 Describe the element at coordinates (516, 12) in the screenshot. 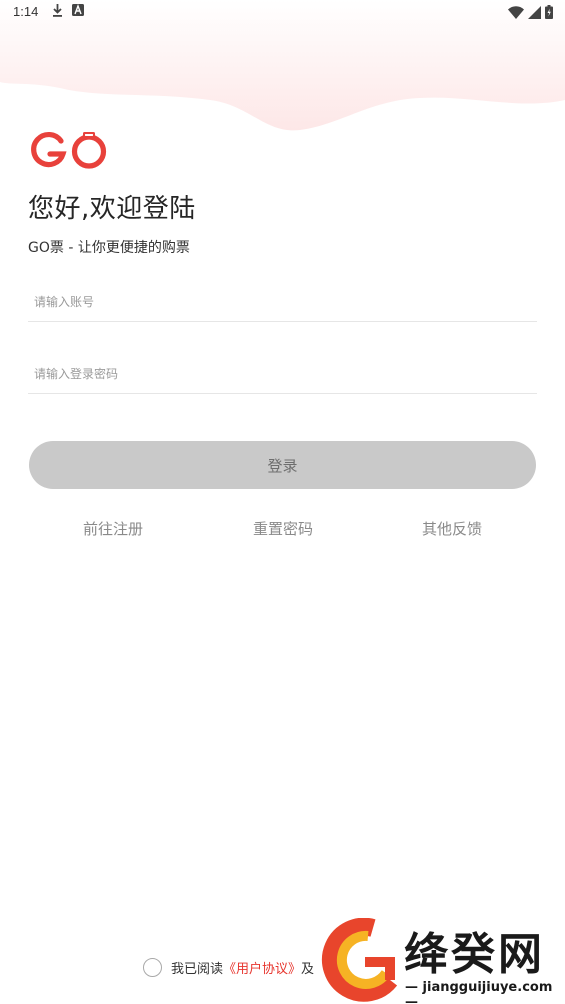

I see `wifi-icon` at that location.